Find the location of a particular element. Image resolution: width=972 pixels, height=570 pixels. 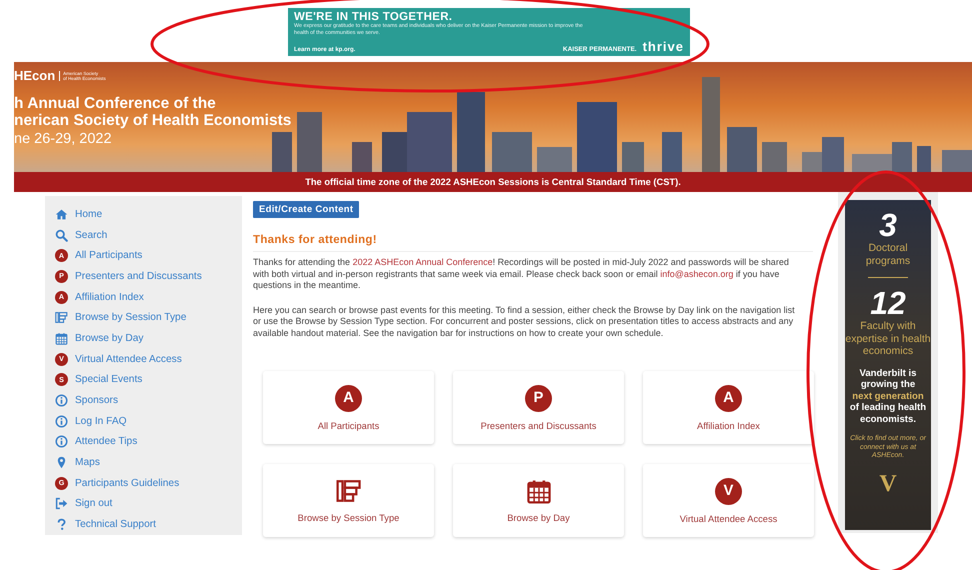

text-link: info@ashecon.org is located at coordinates (697, 273).